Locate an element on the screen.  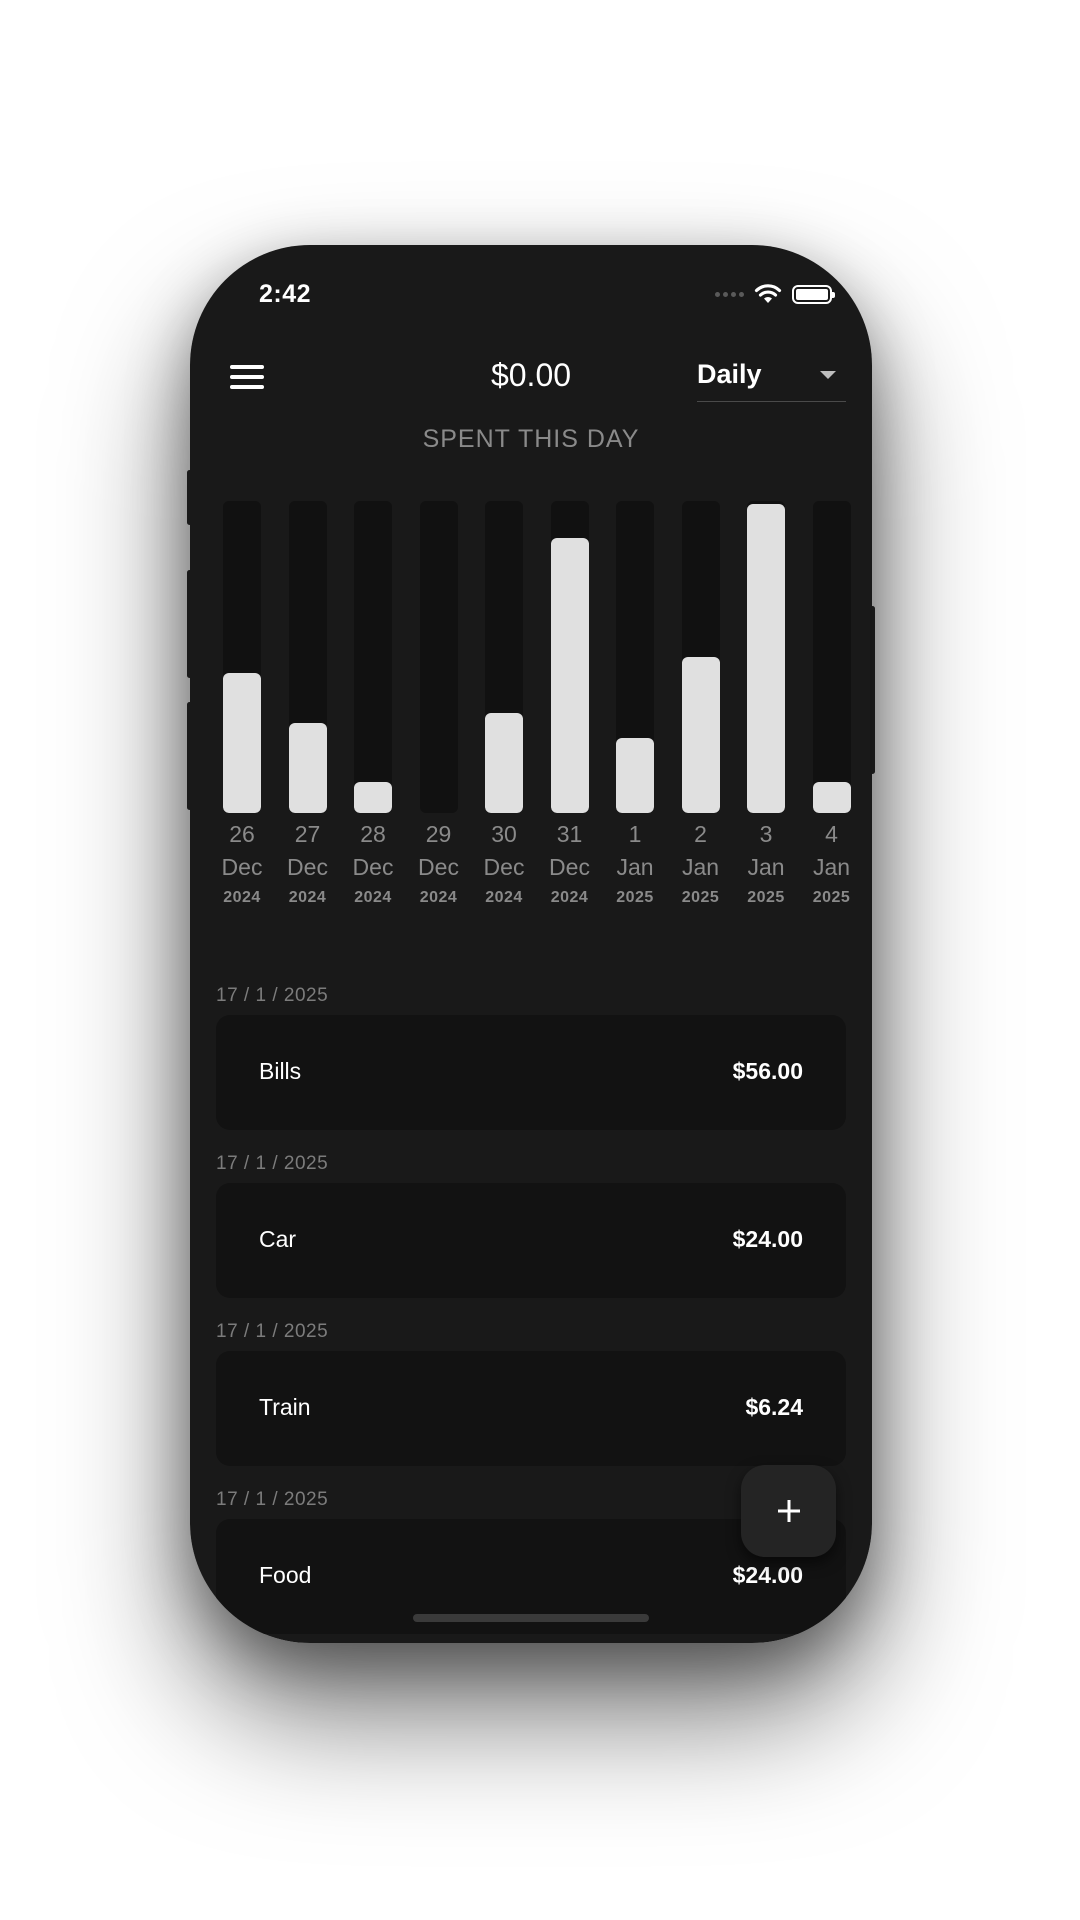
chart-subtitle: SPENT THIS DAY is located at coordinates (531, 439).